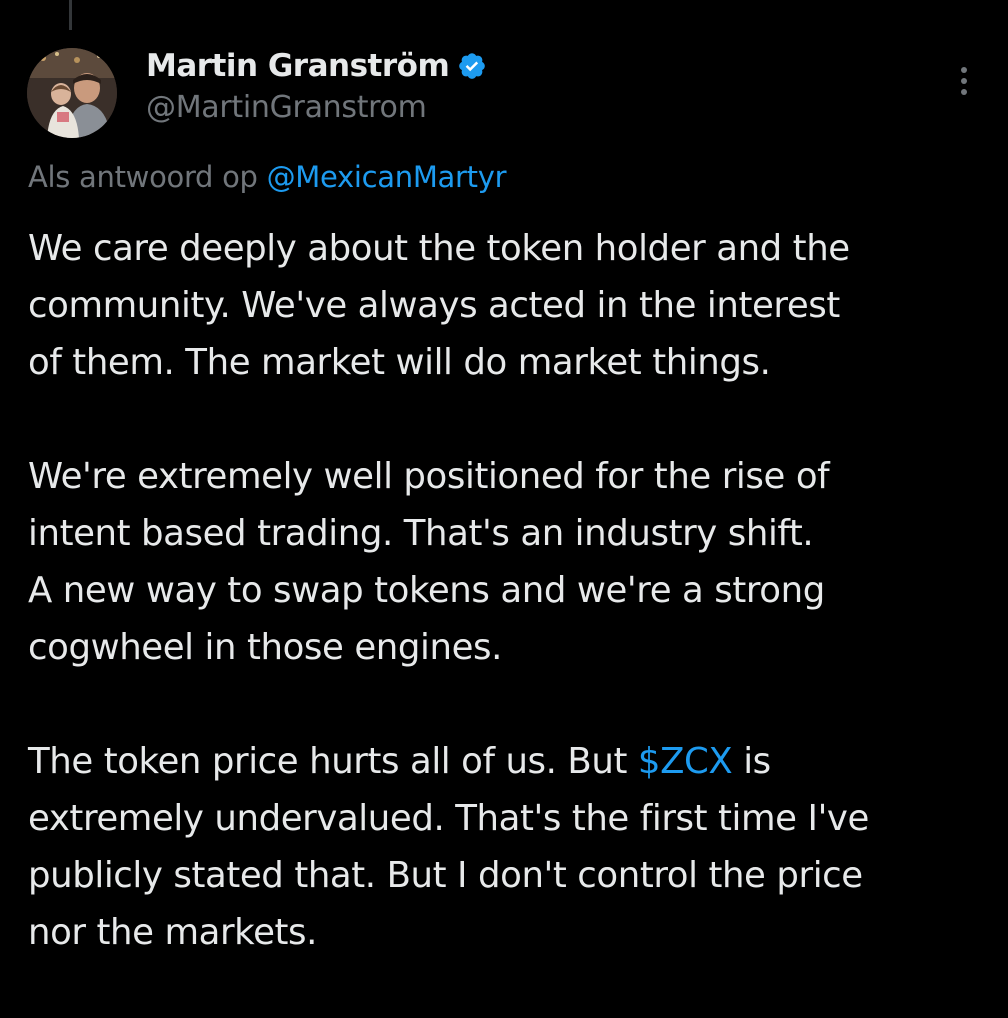  What do you see at coordinates (286, 107) in the screenshot?
I see `author-handle: @MartinGranstrom` at bounding box center [286, 107].